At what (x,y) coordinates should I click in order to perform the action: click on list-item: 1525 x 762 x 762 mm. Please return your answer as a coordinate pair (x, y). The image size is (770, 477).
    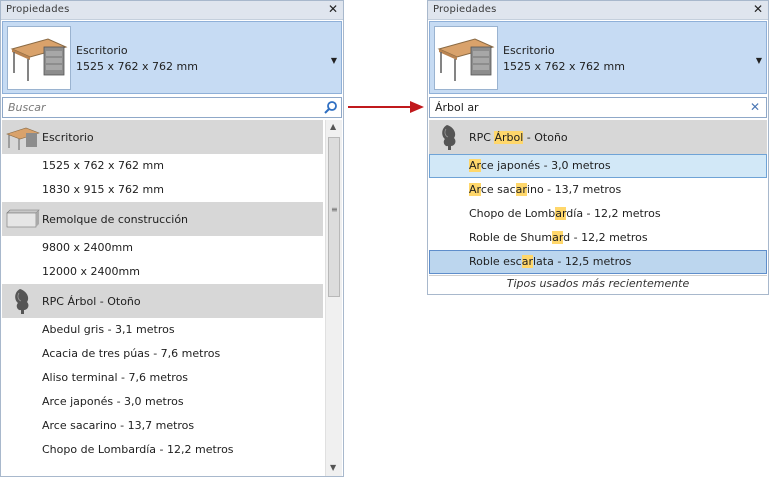
    Looking at the image, I should click on (162, 166).